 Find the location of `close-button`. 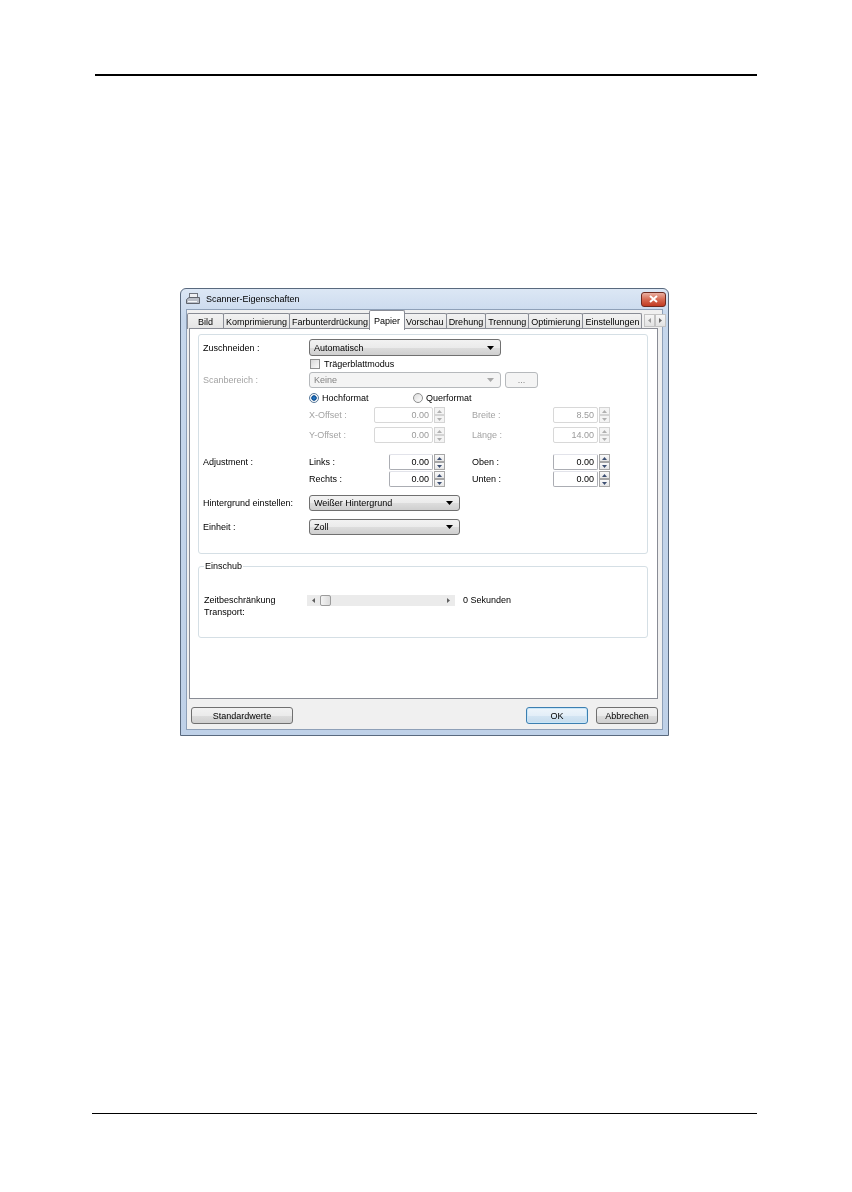

close-button is located at coordinates (653, 299).